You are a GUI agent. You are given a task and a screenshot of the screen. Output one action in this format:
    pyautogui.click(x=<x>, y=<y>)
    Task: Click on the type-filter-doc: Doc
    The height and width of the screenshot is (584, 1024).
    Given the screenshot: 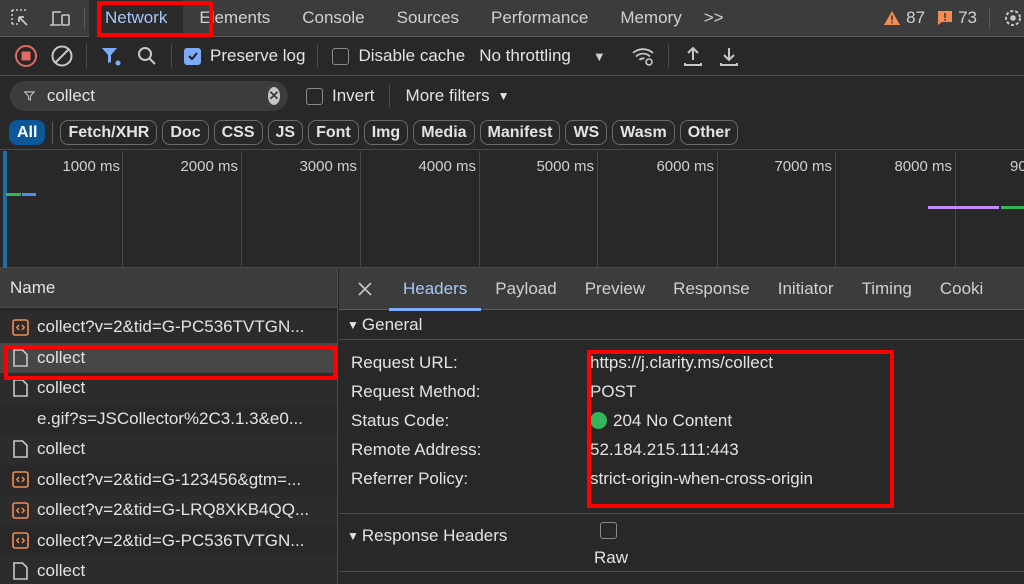 What is the action you would take?
    pyautogui.click(x=185, y=132)
    